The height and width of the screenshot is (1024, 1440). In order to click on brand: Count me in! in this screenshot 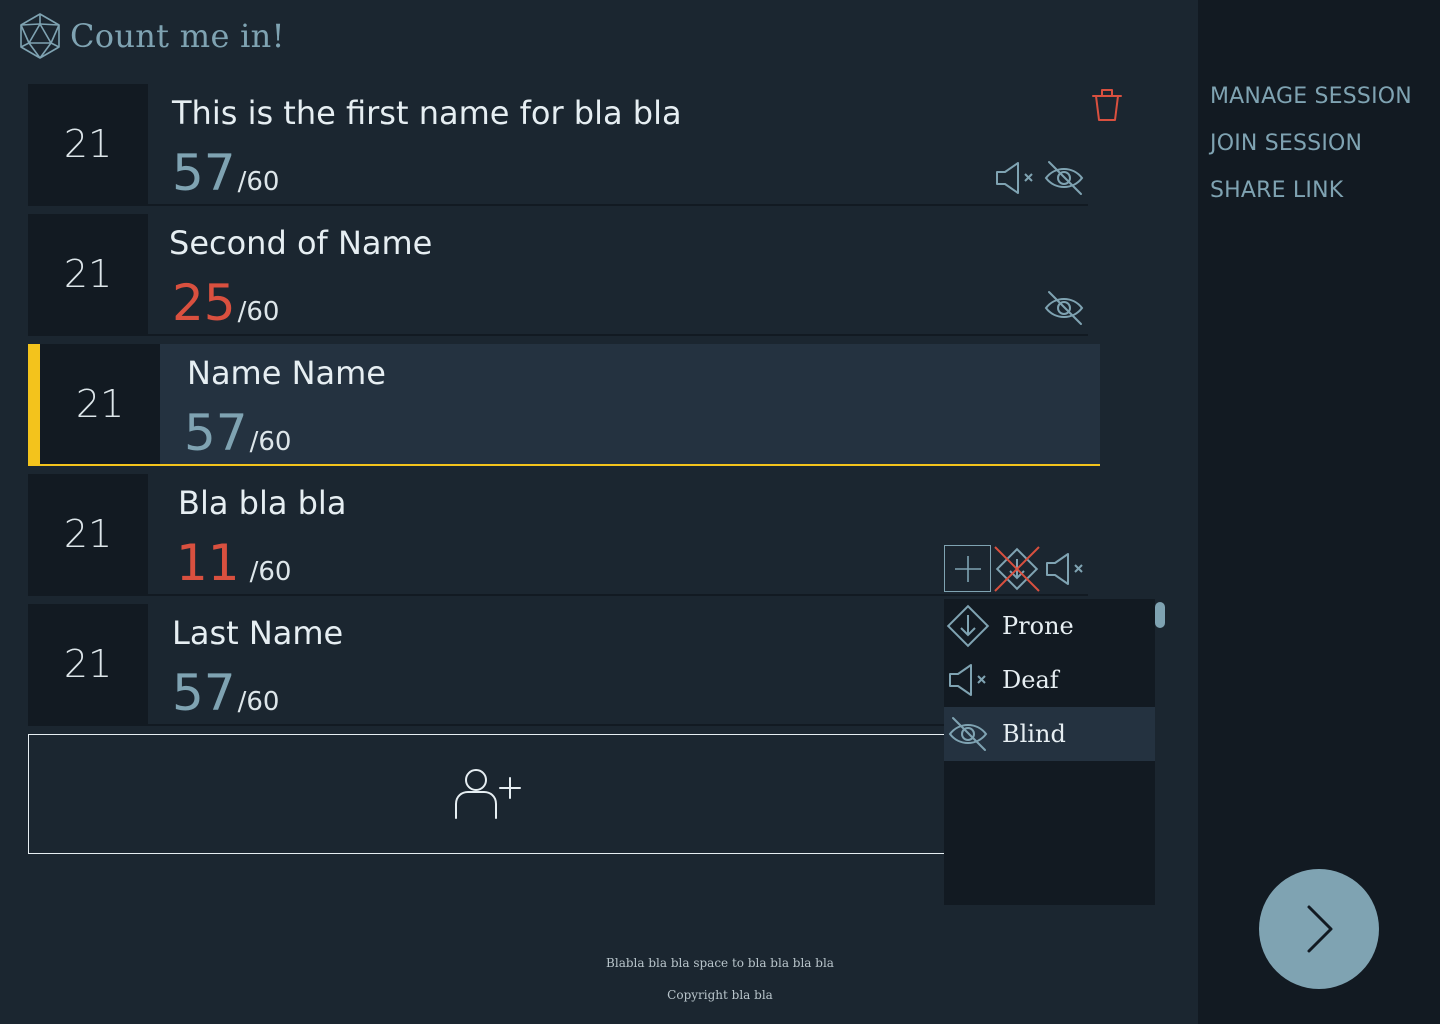, I will do `click(151, 36)`.